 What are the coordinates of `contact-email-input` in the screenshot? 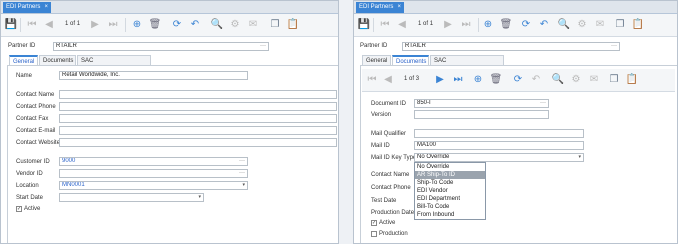 It's located at (198, 130).